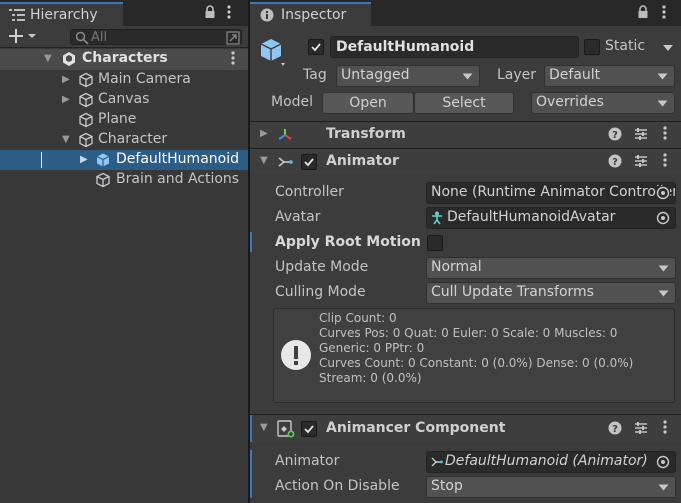 Image resolution: width=681 pixels, height=503 pixels. What do you see at coordinates (251, 474) in the screenshot?
I see `override-marker` at bounding box center [251, 474].